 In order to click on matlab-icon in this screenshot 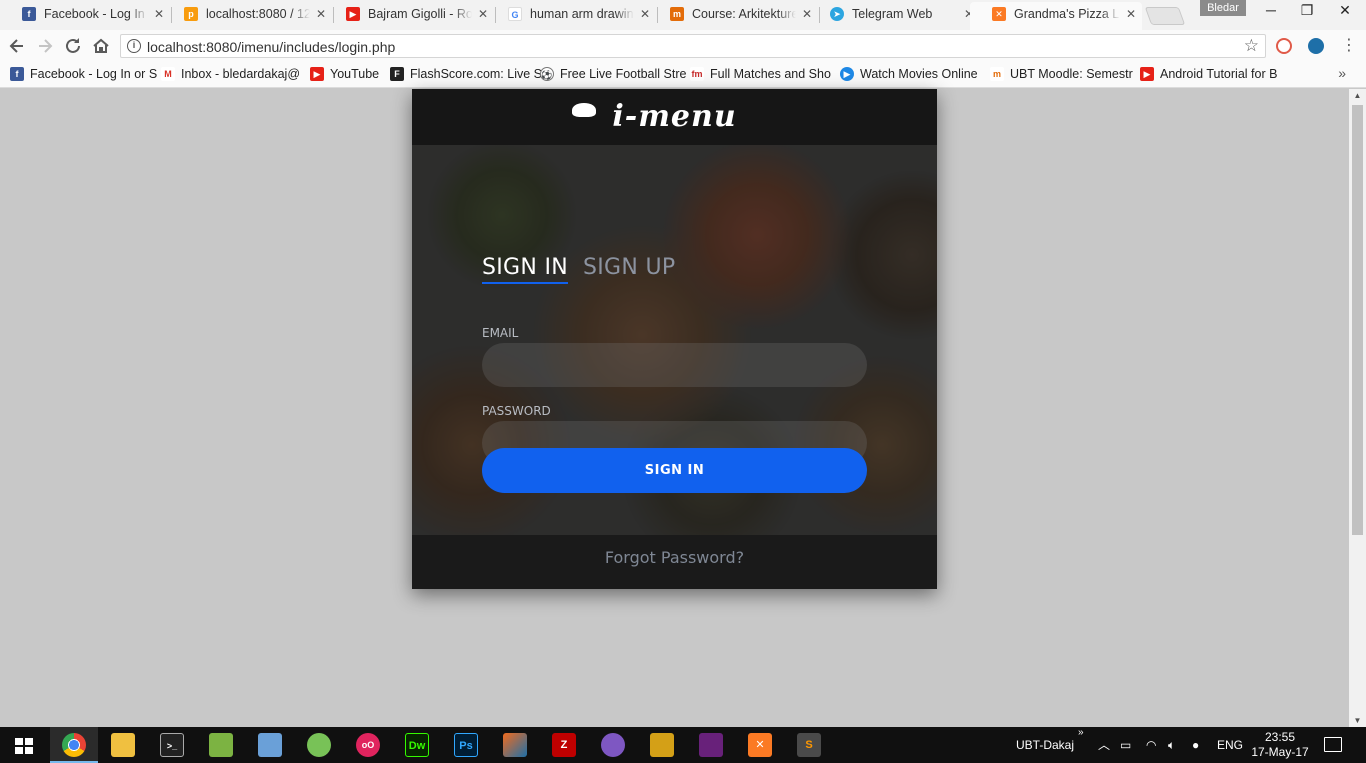, I will do `click(515, 745)`.